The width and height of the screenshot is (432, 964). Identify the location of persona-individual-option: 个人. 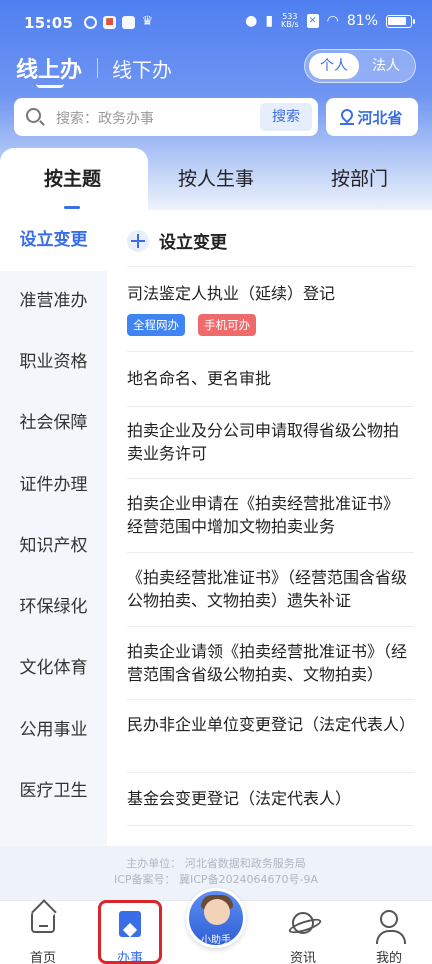
(334, 66).